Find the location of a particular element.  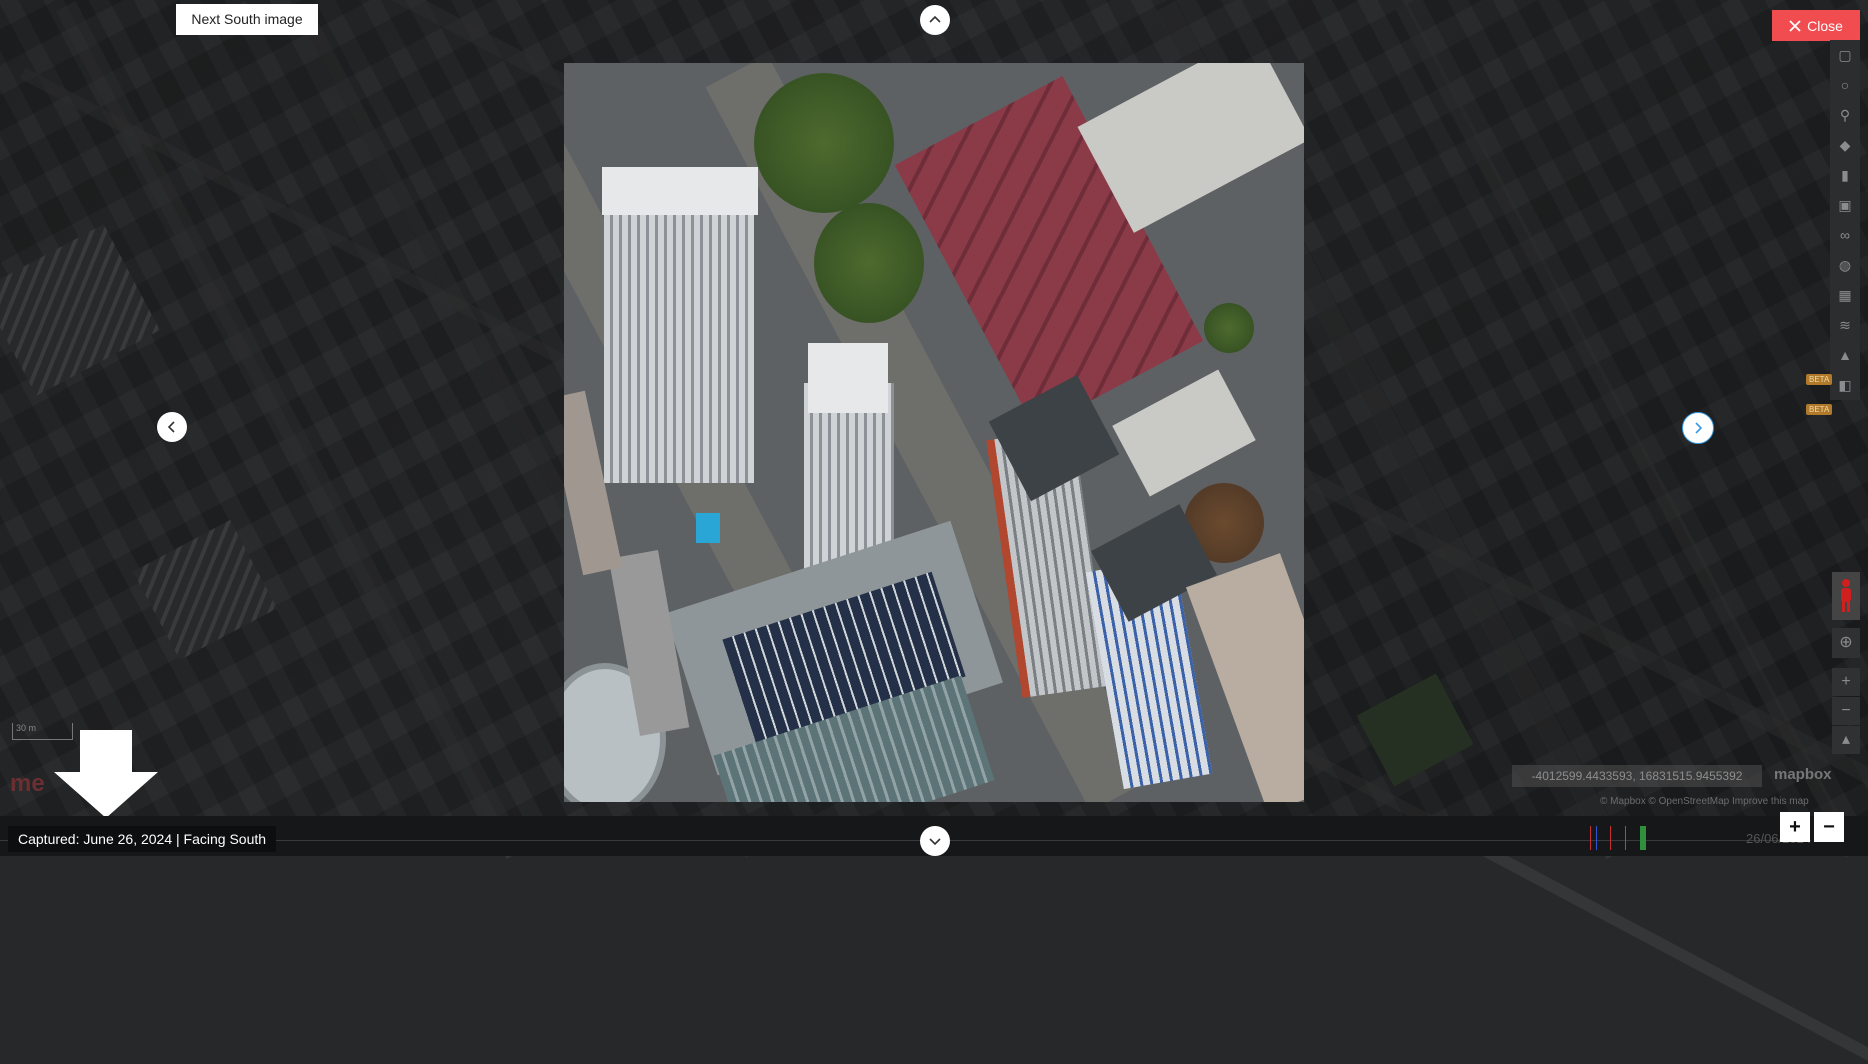

locate-button: ⊕ is located at coordinates (1846, 643).